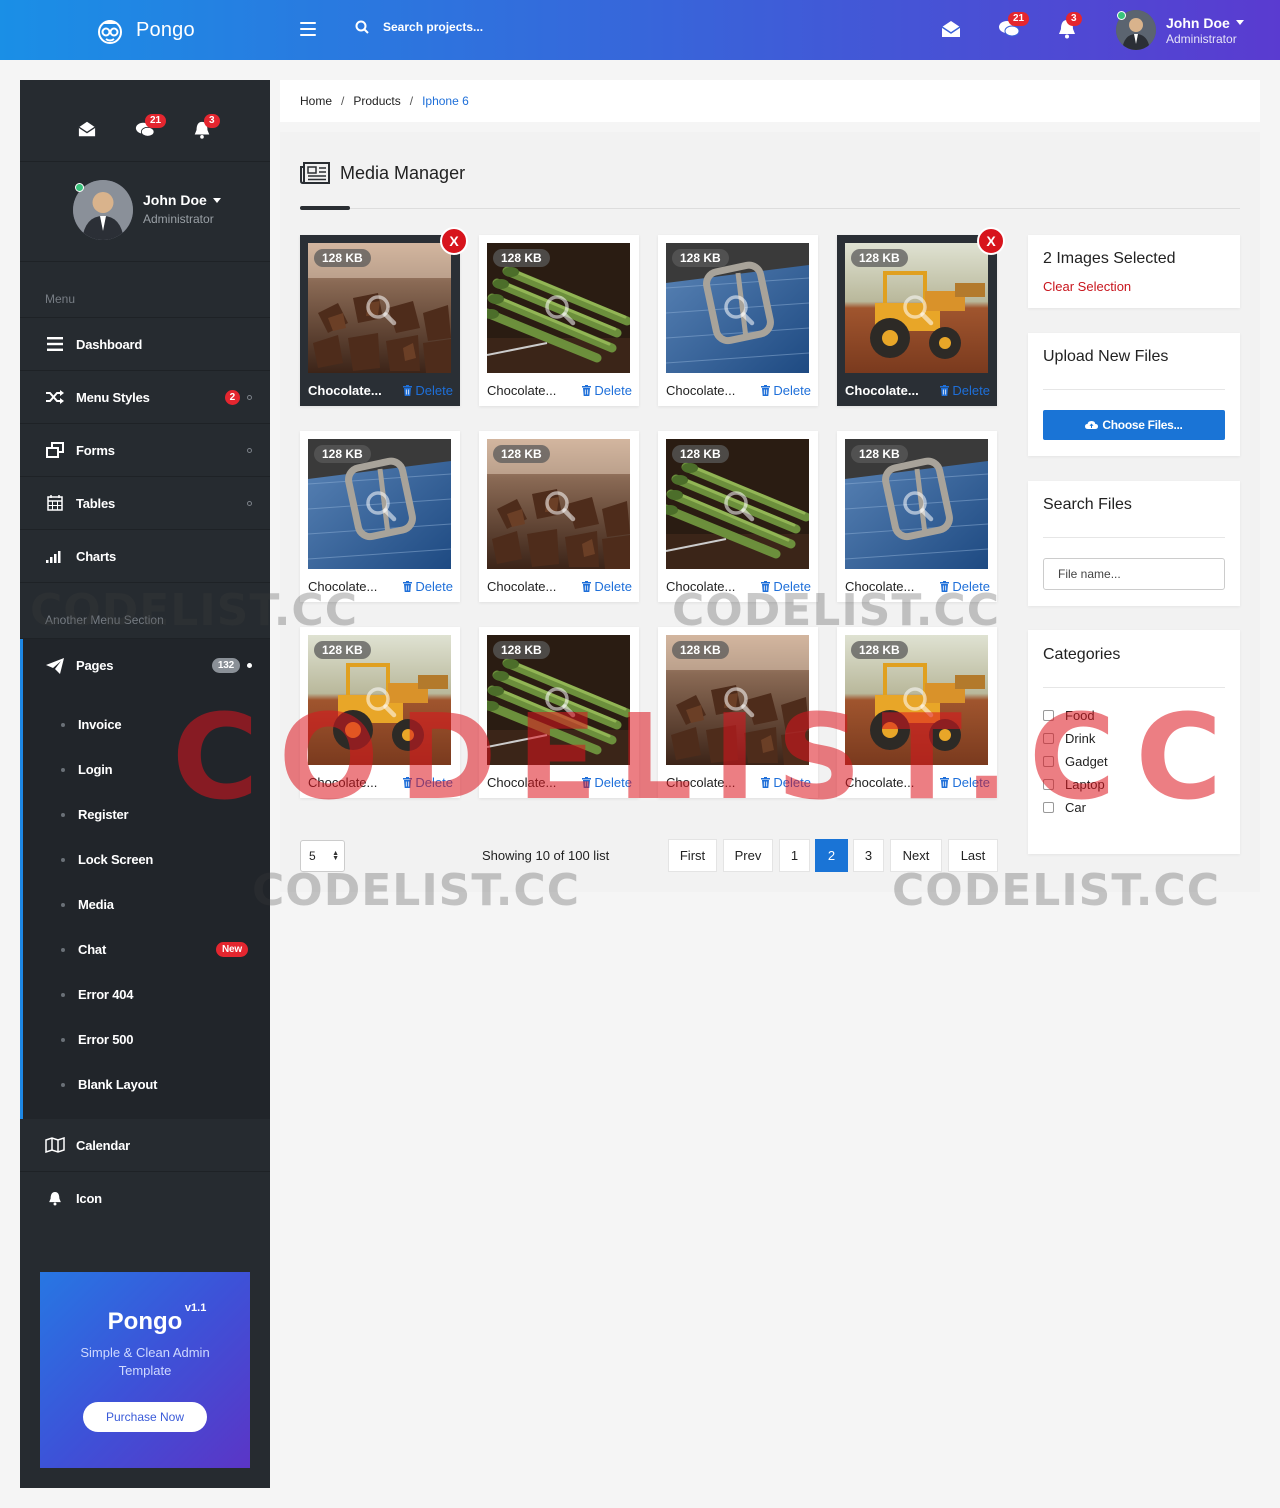 Image resolution: width=1280 pixels, height=1508 pixels. Describe the element at coordinates (868, 855) in the screenshot. I see `pagination-3-button: 3` at that location.